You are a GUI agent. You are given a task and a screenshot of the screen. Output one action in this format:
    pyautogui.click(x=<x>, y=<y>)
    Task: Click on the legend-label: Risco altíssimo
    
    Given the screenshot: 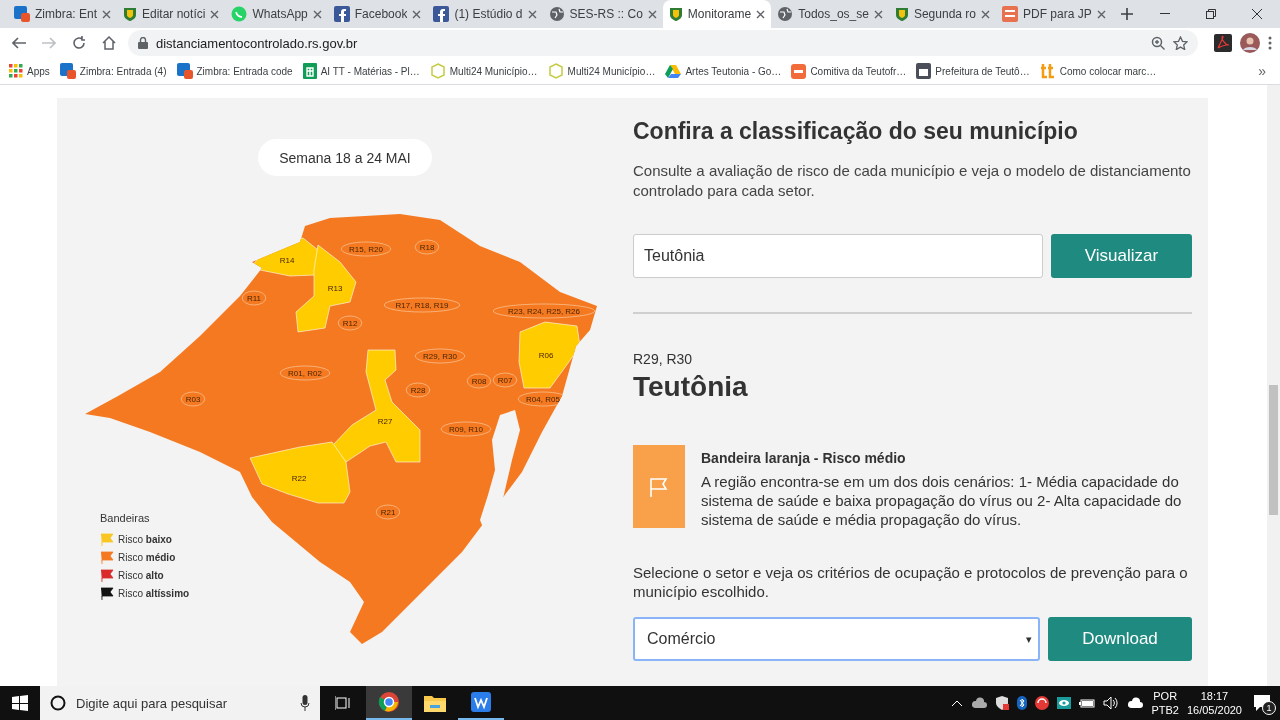 What is the action you would take?
    pyautogui.click(x=154, y=593)
    